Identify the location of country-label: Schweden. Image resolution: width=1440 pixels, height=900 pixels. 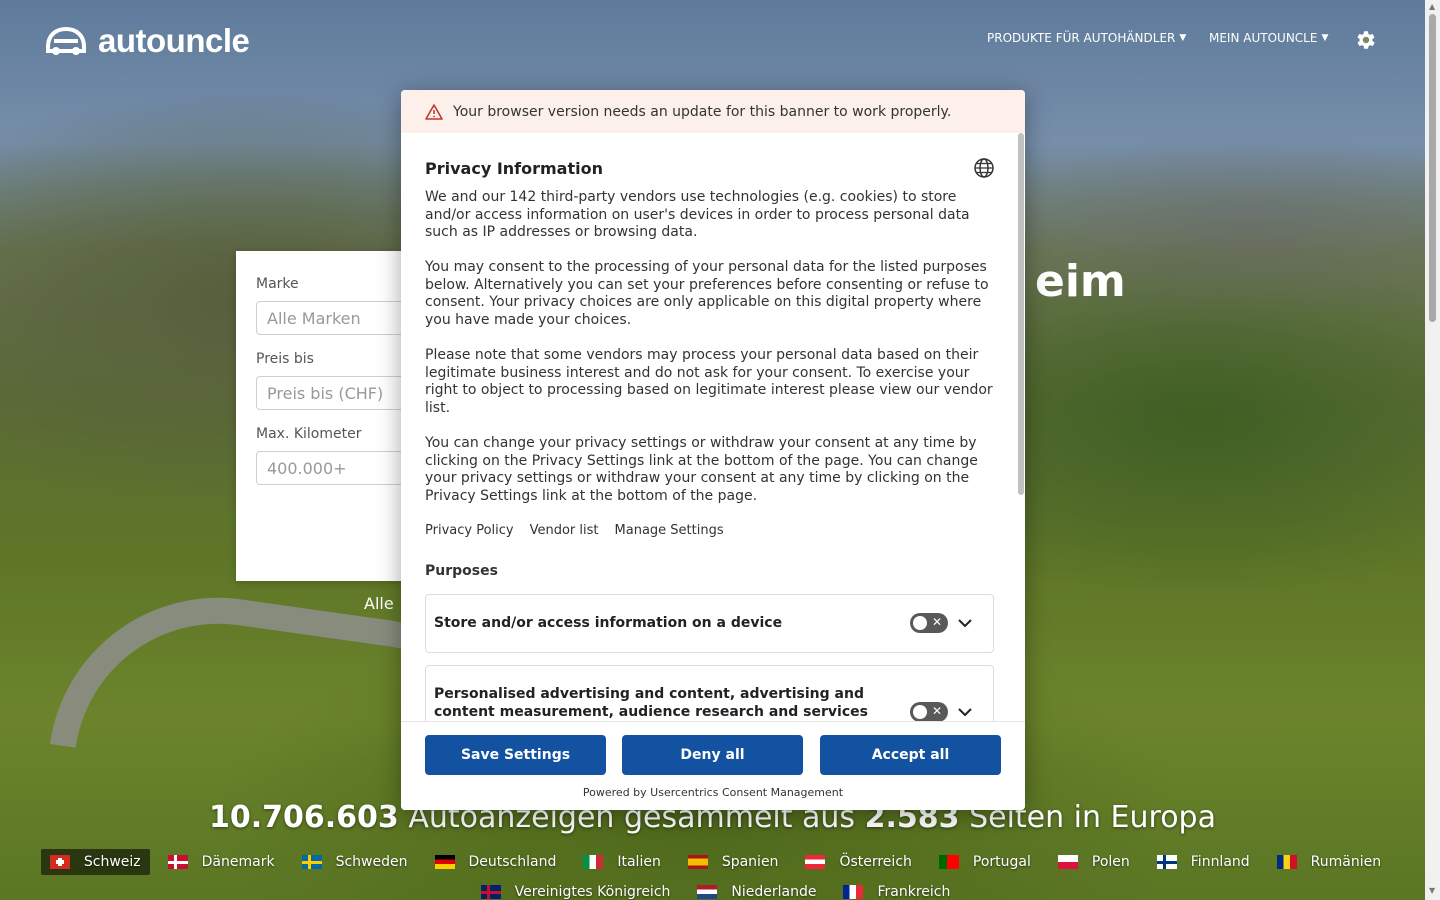
(371, 862).